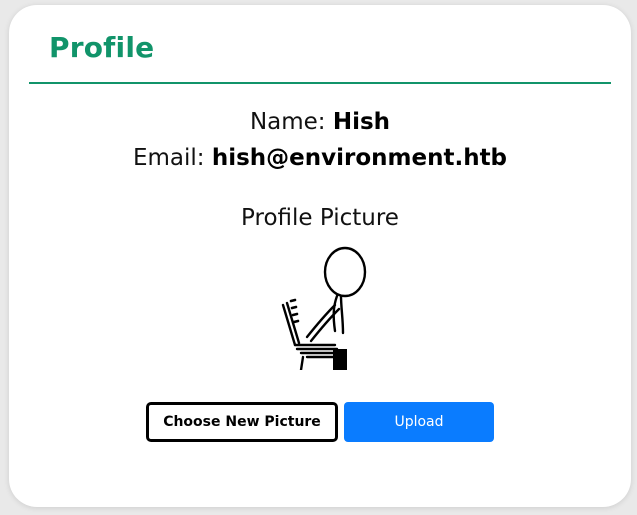  What do you see at coordinates (361, 122) in the screenshot?
I see `name-value: Hish` at bounding box center [361, 122].